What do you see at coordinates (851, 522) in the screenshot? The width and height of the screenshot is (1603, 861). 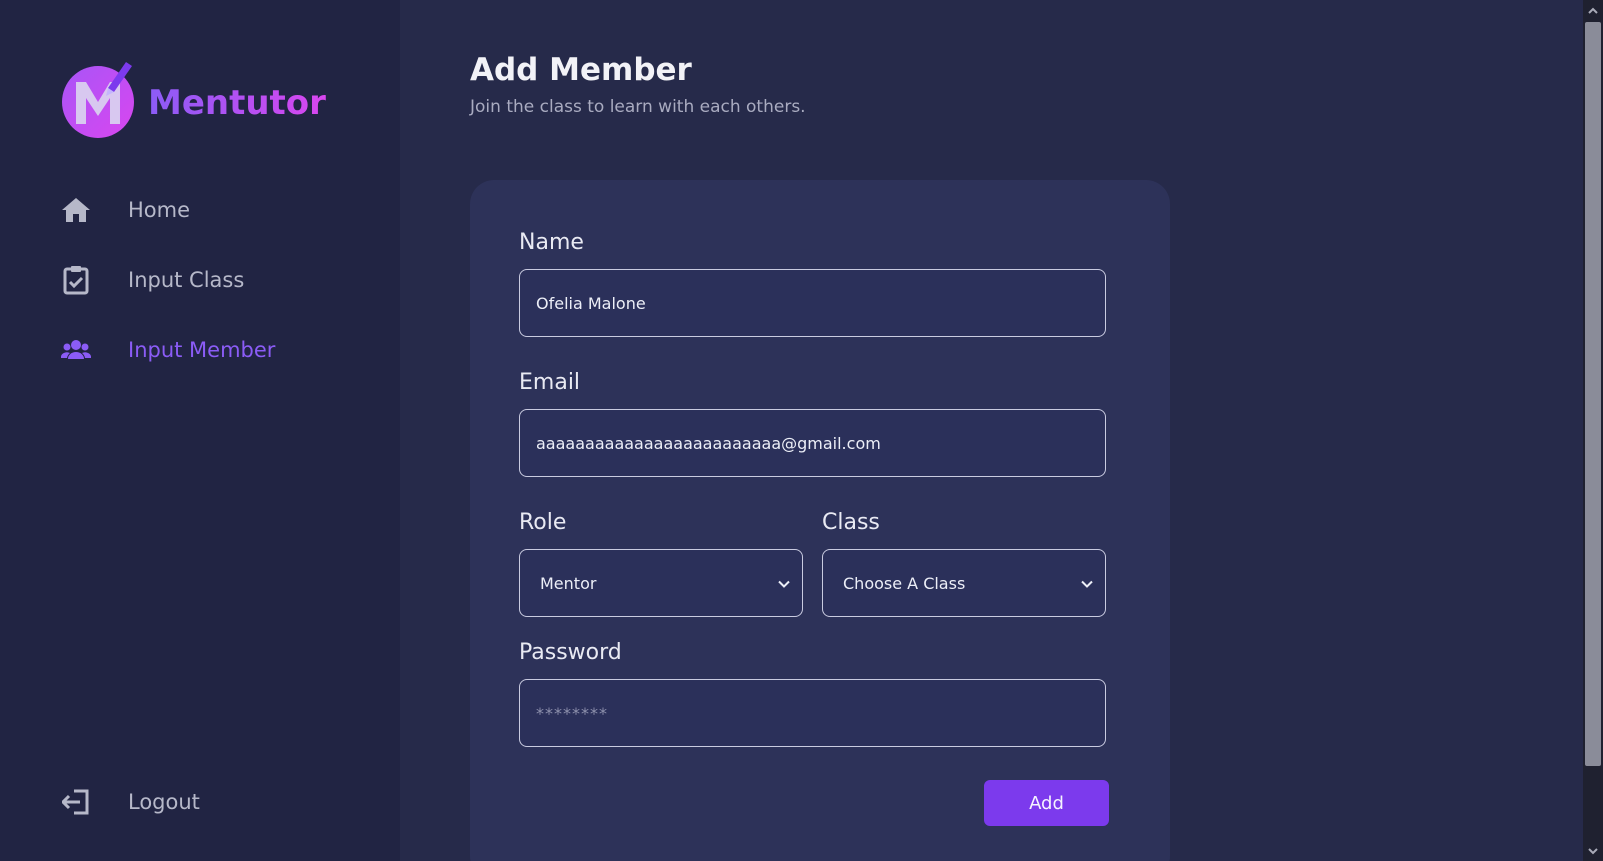 I see `class-label: Class` at bounding box center [851, 522].